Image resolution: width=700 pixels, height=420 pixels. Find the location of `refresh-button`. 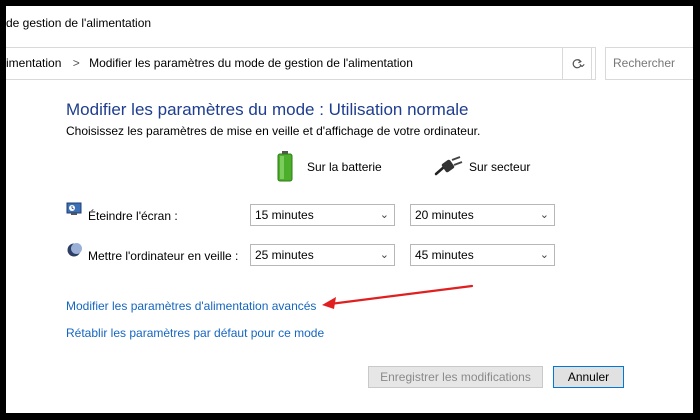

refresh-button is located at coordinates (577, 63).